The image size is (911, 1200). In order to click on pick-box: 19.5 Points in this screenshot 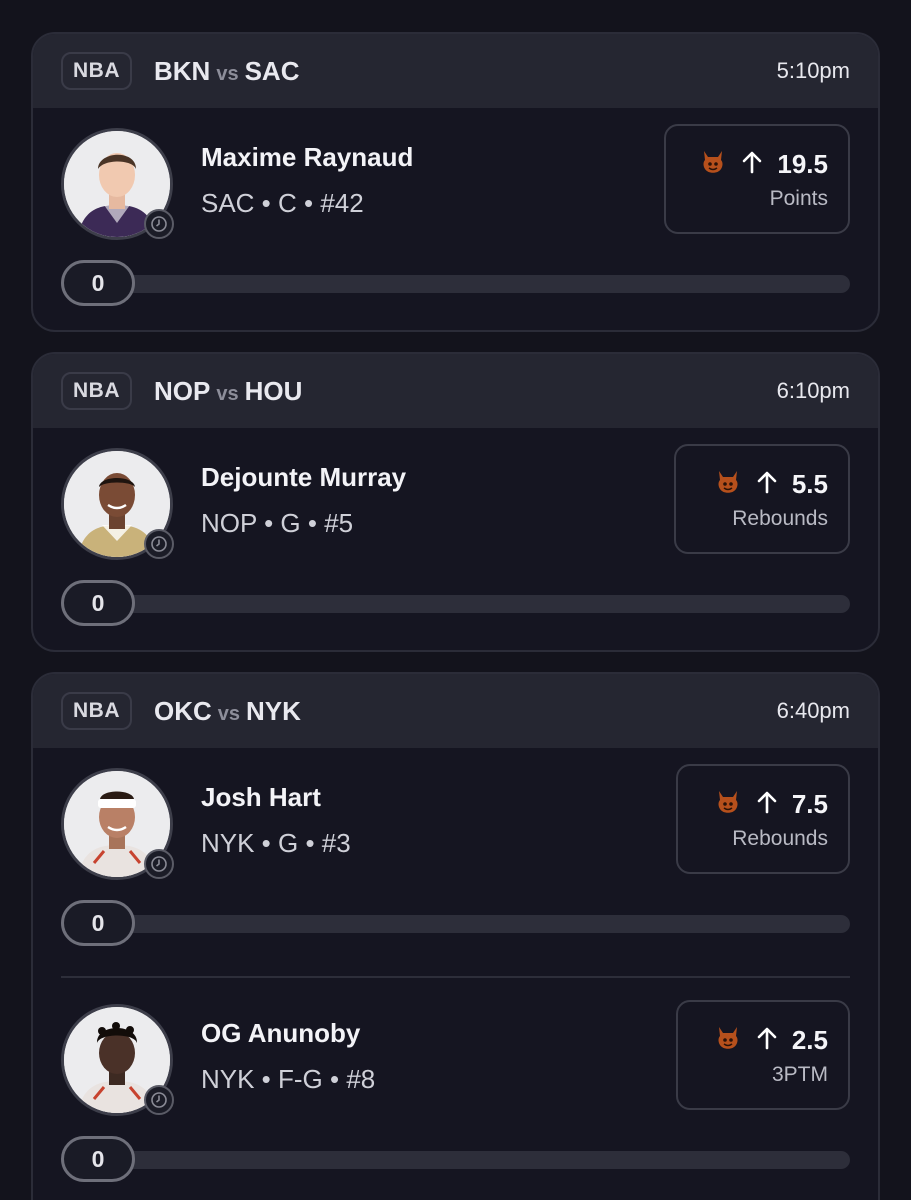, I will do `click(757, 179)`.